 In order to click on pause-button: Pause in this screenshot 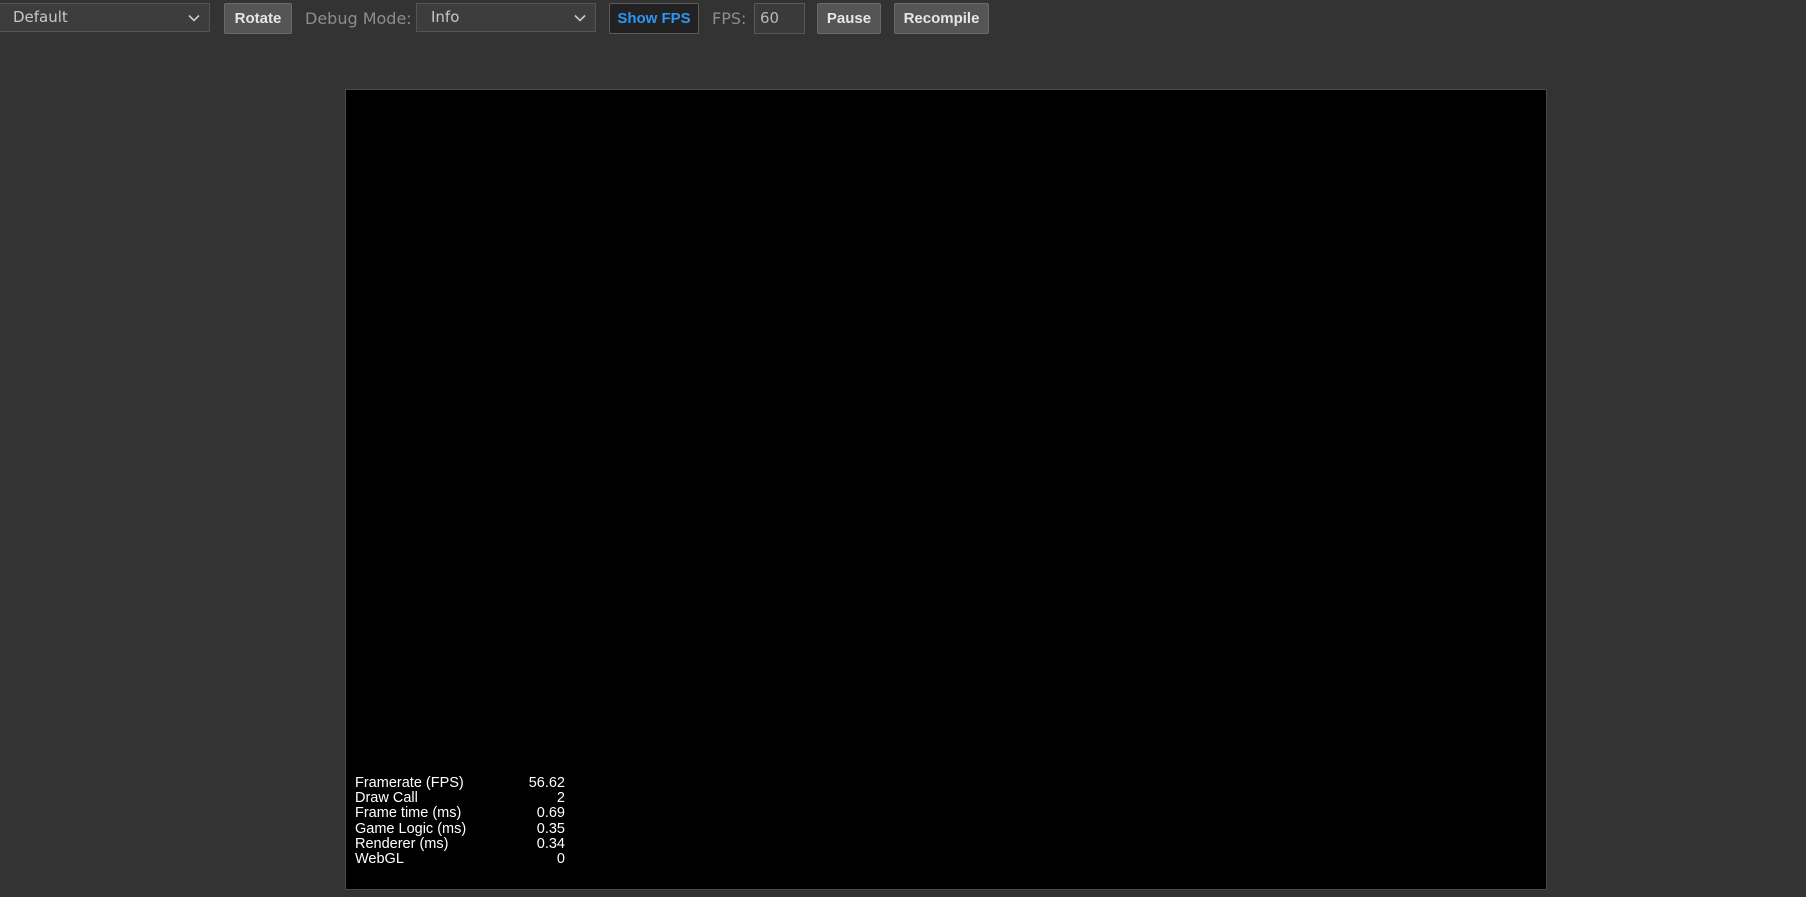, I will do `click(849, 18)`.